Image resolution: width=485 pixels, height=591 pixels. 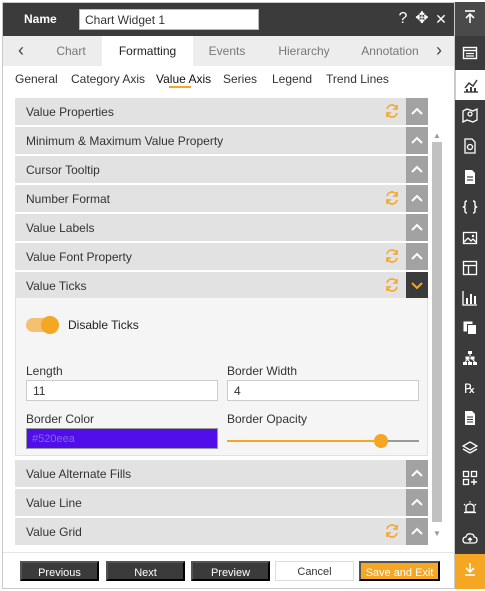 What do you see at coordinates (221, 285) in the screenshot?
I see `section-value-ticks: Value Ticks` at bounding box center [221, 285].